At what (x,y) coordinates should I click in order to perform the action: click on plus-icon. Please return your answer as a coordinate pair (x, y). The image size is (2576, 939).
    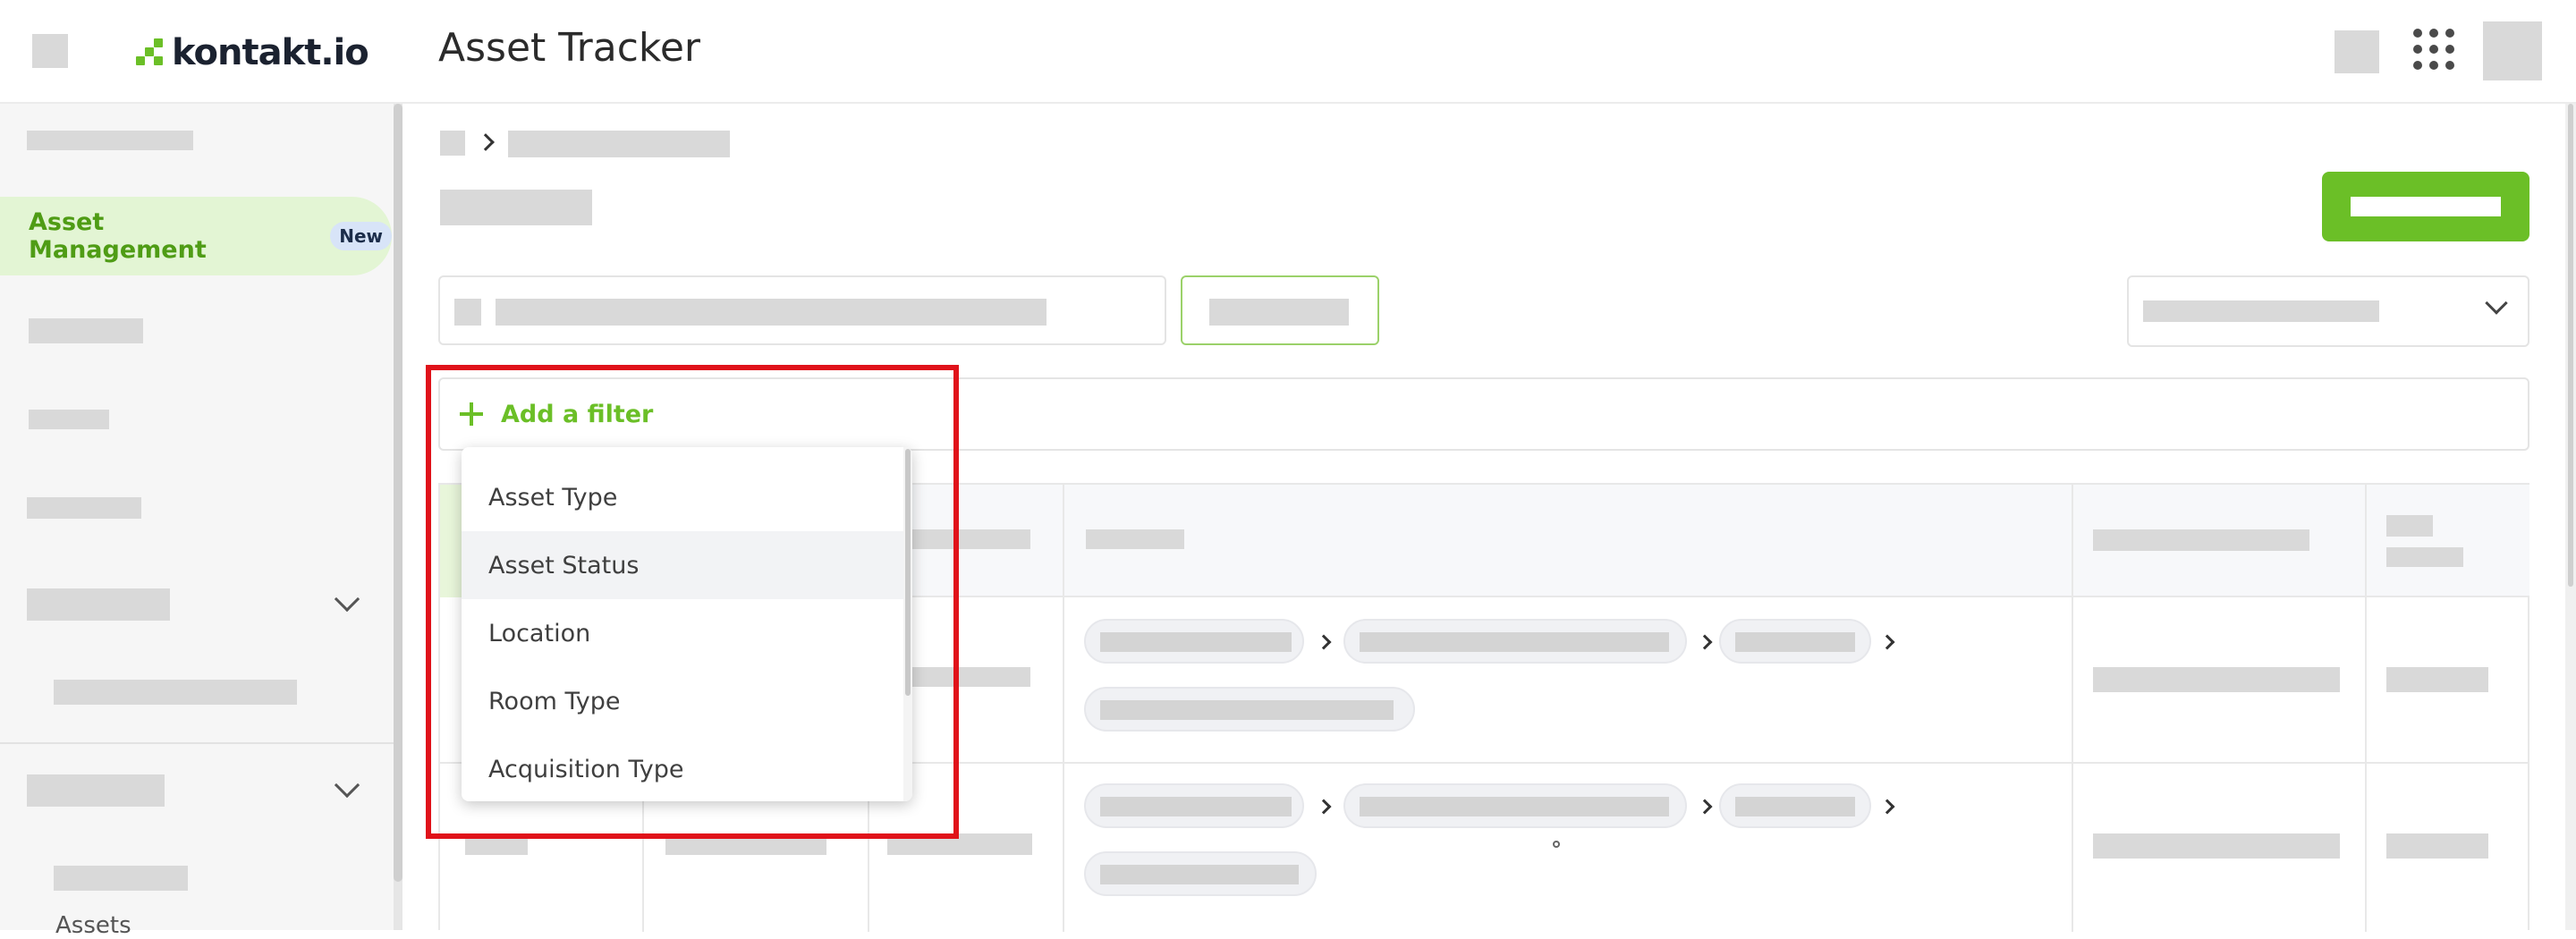
    Looking at the image, I should click on (471, 414).